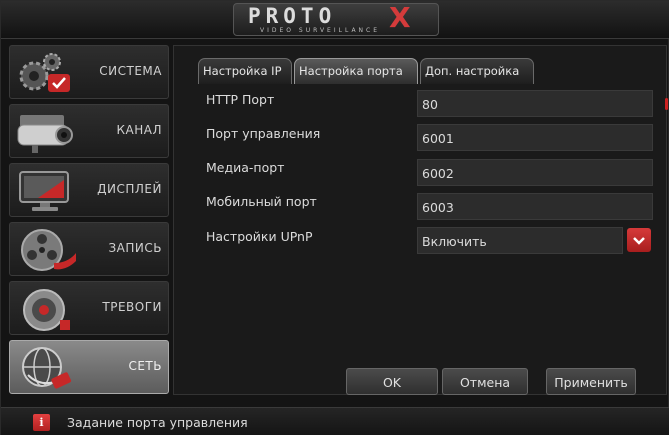 This screenshot has height=435, width=669. What do you see at coordinates (89, 249) in the screenshot?
I see `sidebar-item-record: ЗАПИСЬ` at bounding box center [89, 249].